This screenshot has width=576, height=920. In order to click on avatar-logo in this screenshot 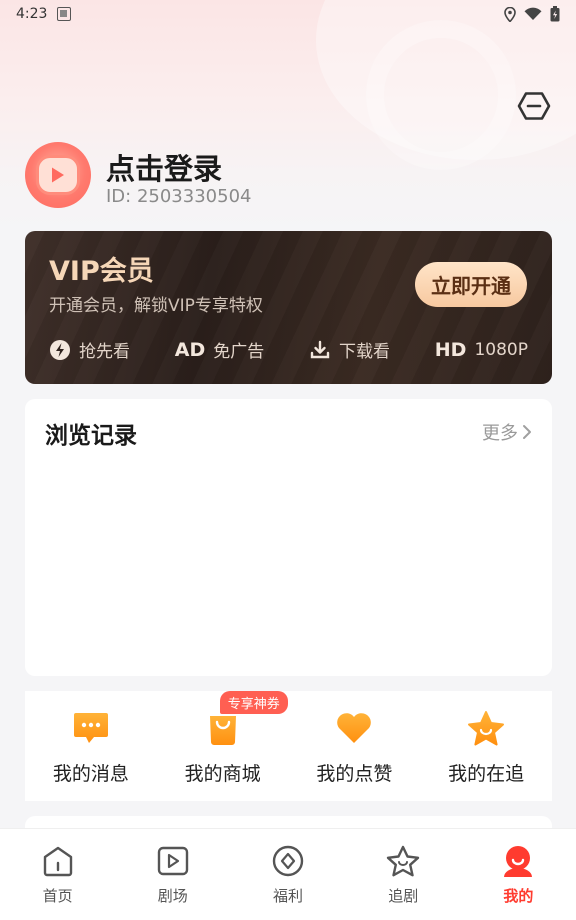, I will do `click(58, 175)`.